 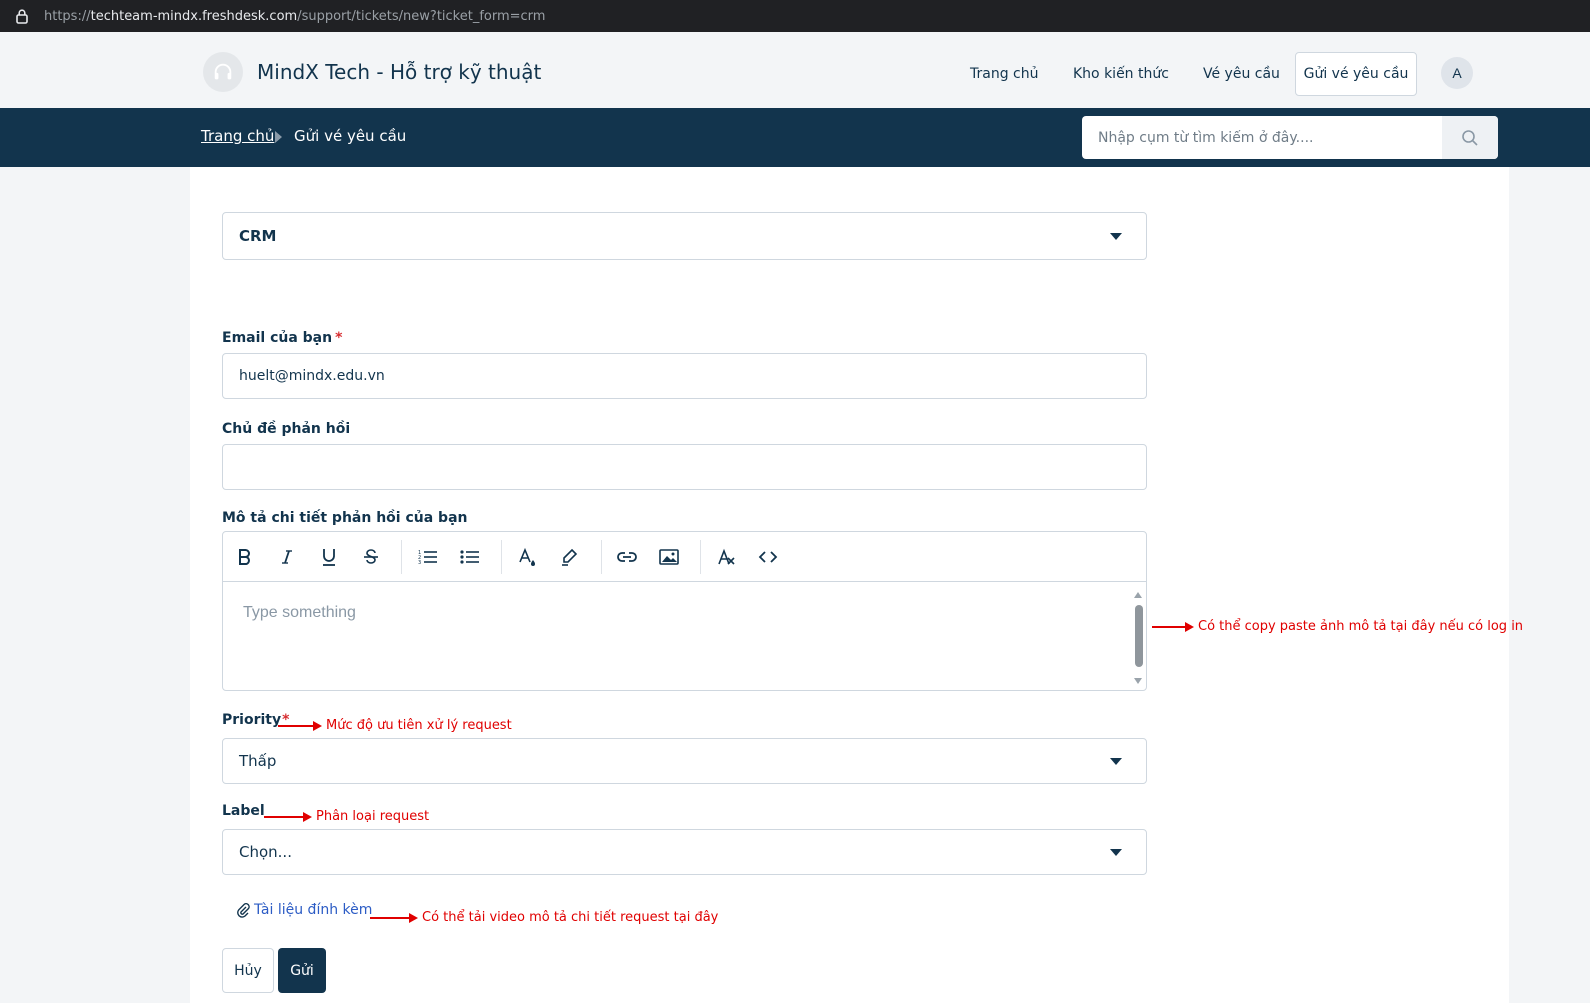 I want to click on submit-button: Gửi, so click(x=302, y=970).